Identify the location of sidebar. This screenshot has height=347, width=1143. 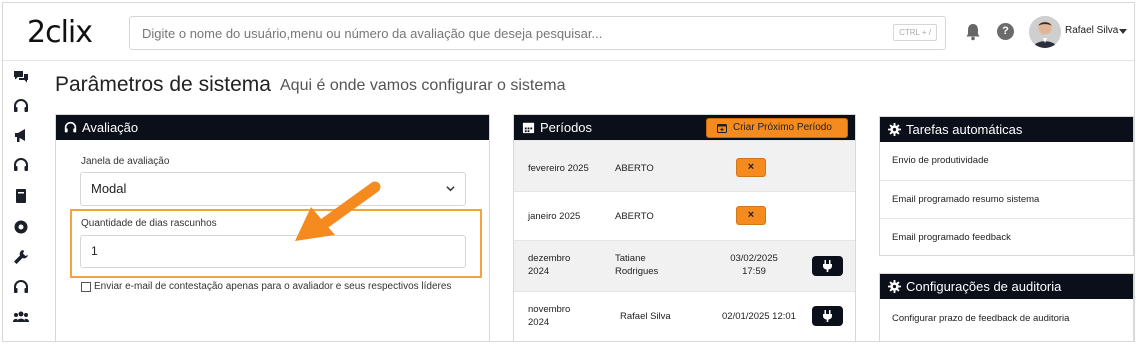
(22, 201).